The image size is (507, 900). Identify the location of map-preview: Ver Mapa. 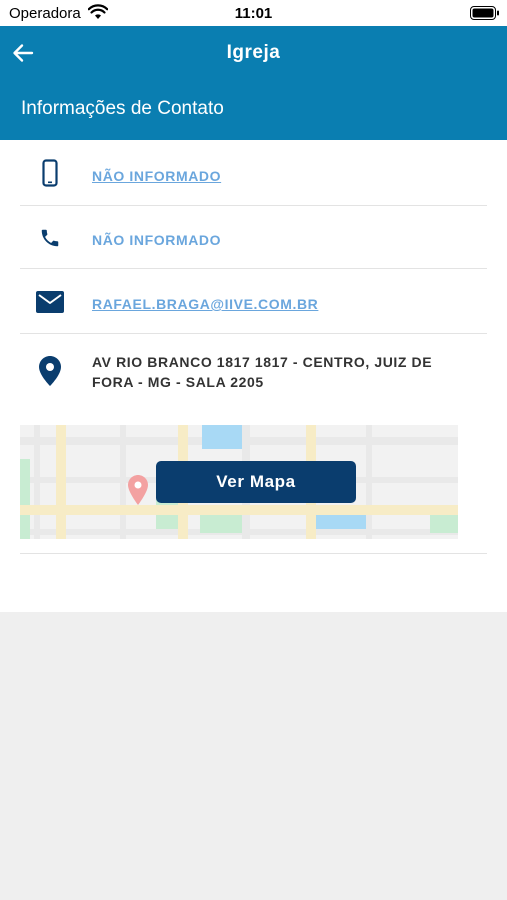
(239, 482).